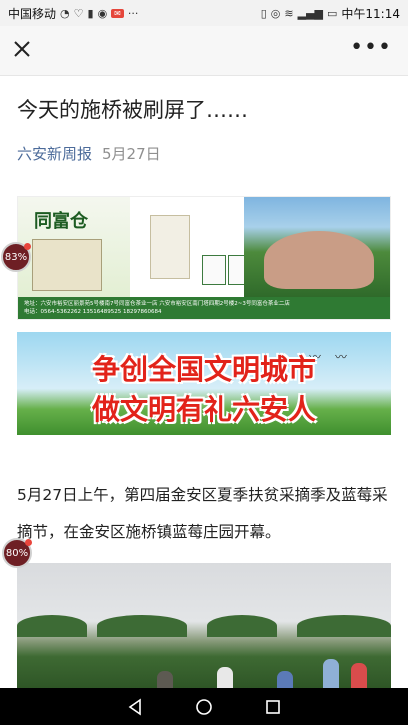 Image resolution: width=408 pixels, height=725 pixels. What do you see at coordinates (117, 13) in the screenshot?
I see `notification-badge: ✉` at bounding box center [117, 13].